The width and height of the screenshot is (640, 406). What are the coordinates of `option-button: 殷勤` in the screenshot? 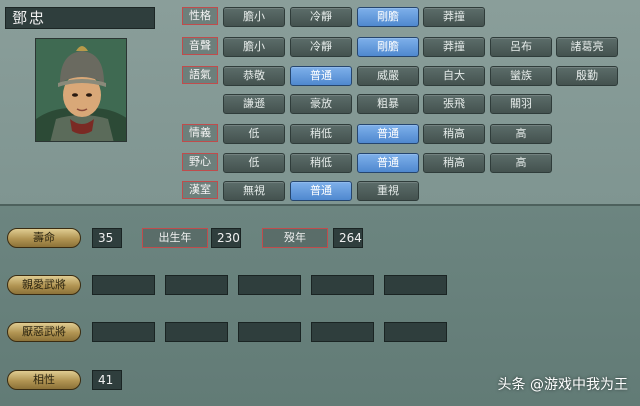 It's located at (587, 76).